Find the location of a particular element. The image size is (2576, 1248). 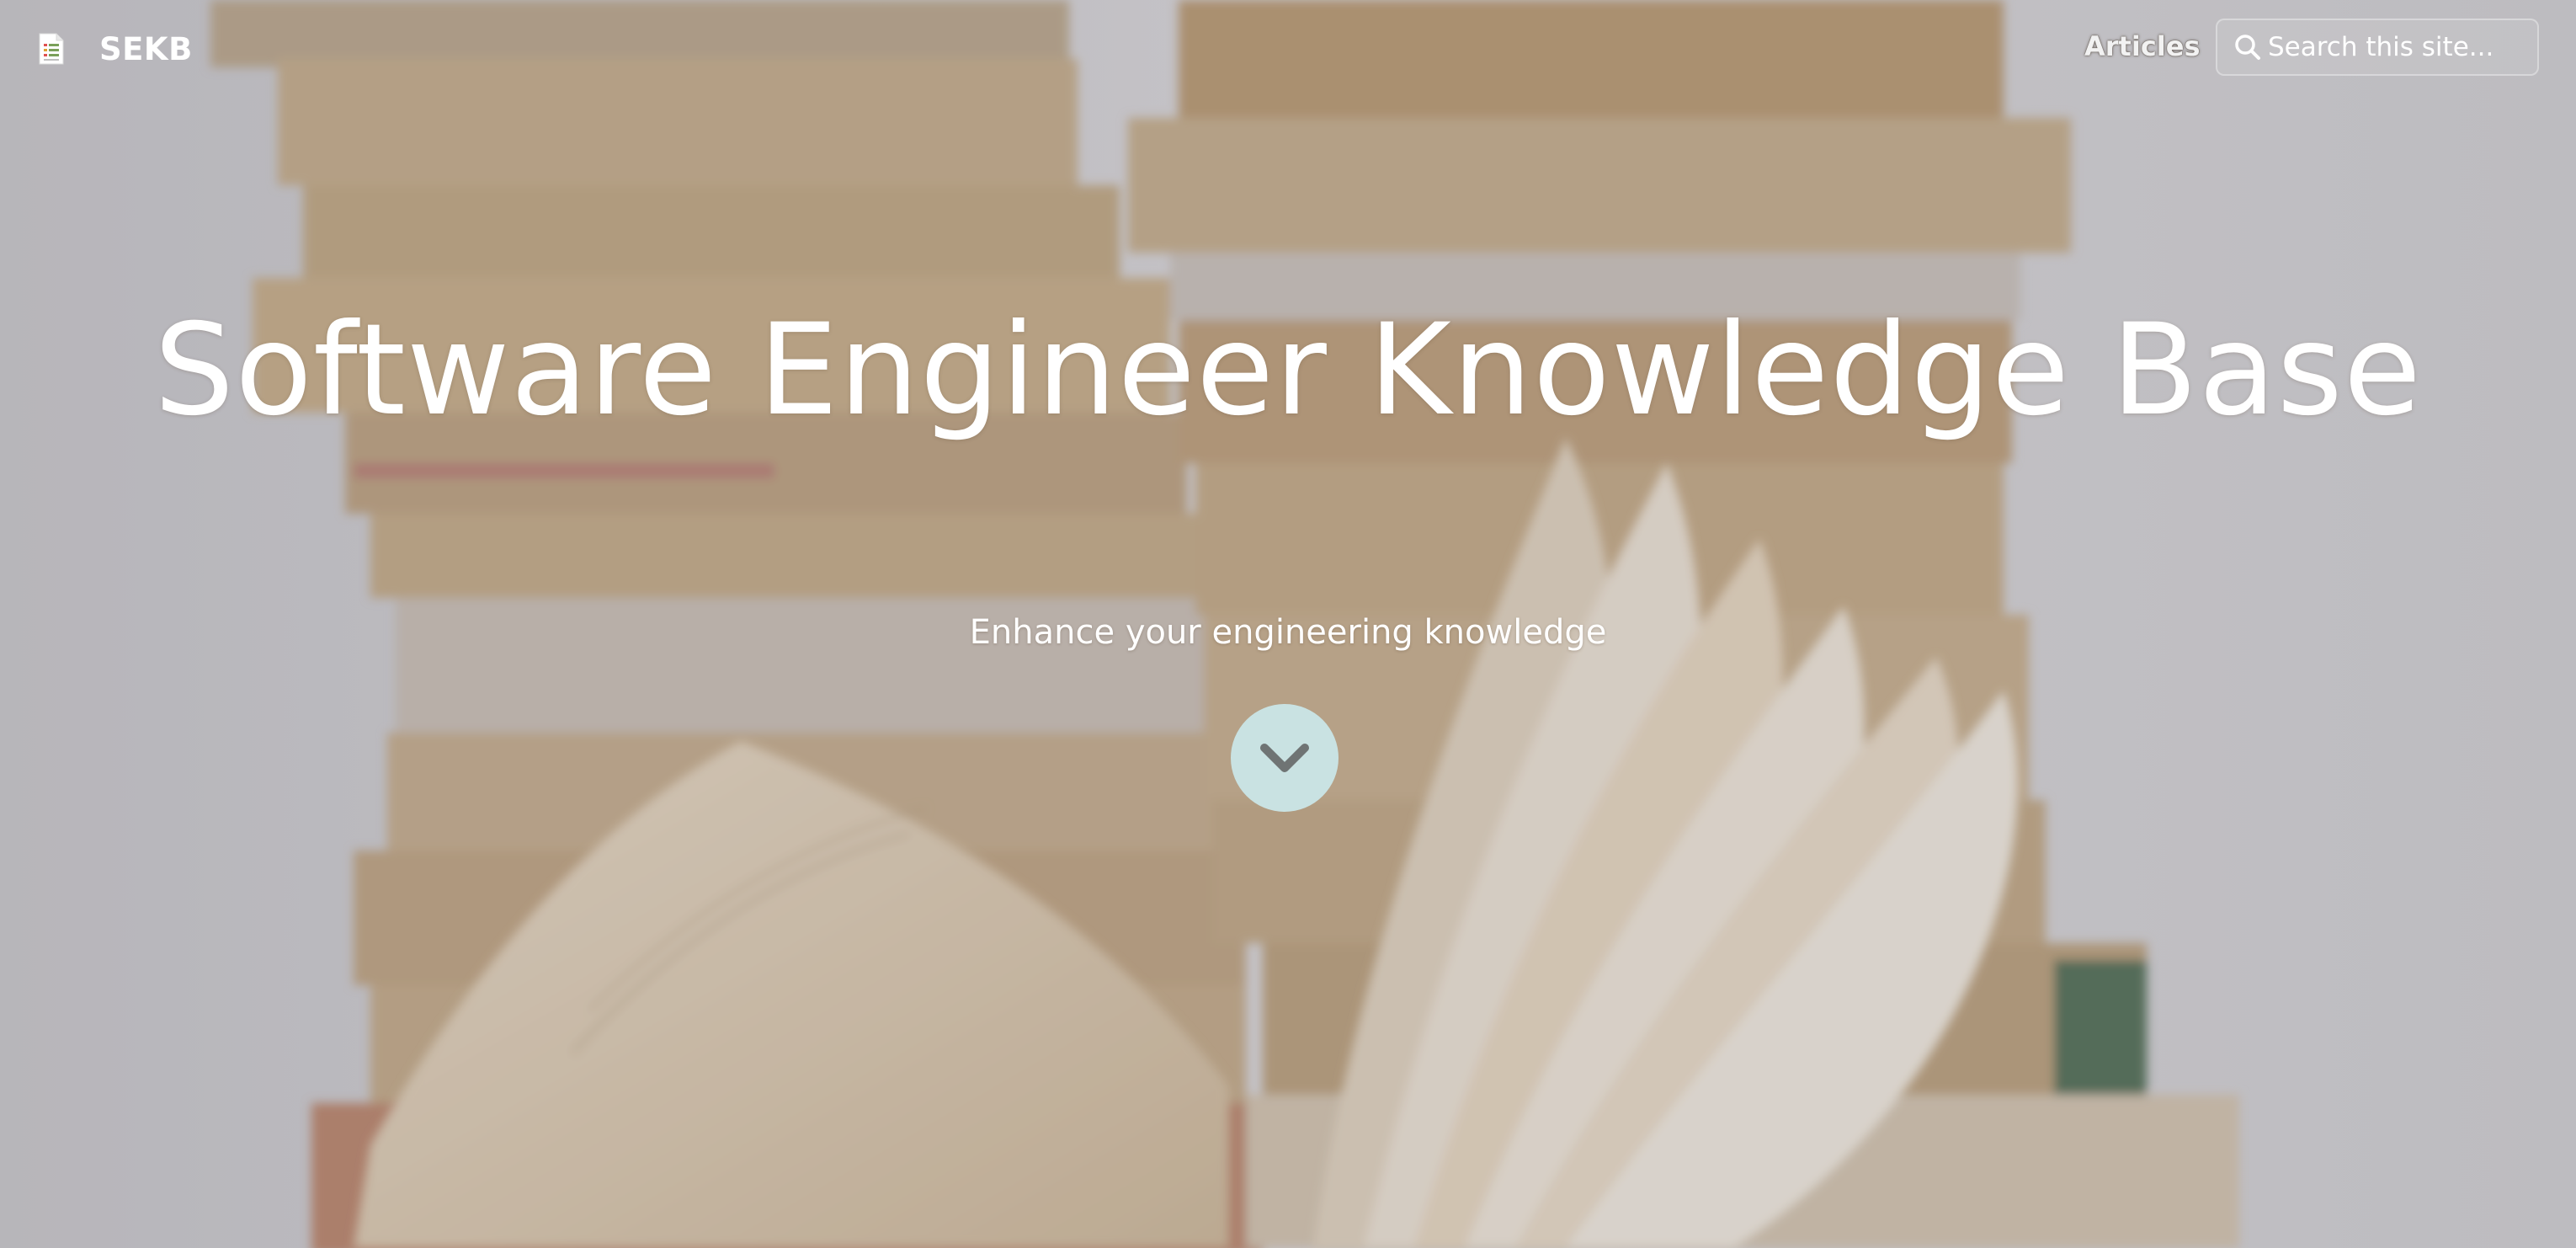

hero-subtitle: Enhance your engineering knowledge is located at coordinates (1288, 632).